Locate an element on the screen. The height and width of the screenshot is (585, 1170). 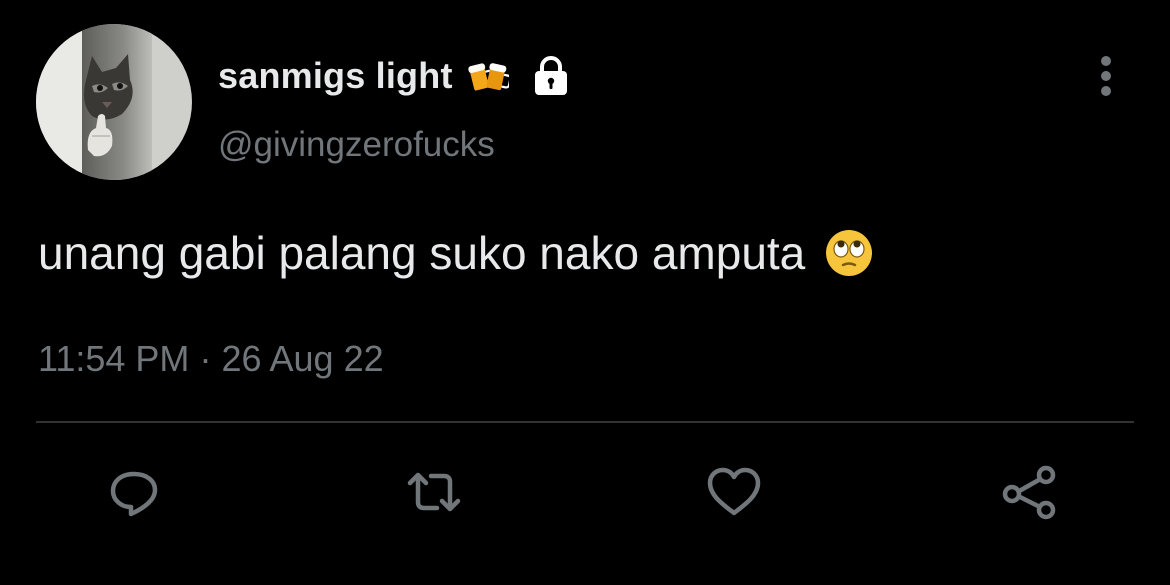
tweet-text: unang gabi palang suko nako amputa is located at coordinates (456, 253).